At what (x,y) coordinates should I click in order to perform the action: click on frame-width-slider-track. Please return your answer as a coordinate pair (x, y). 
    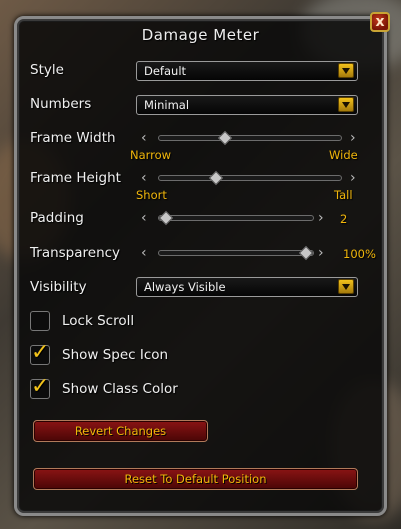
    Looking at the image, I should click on (250, 138).